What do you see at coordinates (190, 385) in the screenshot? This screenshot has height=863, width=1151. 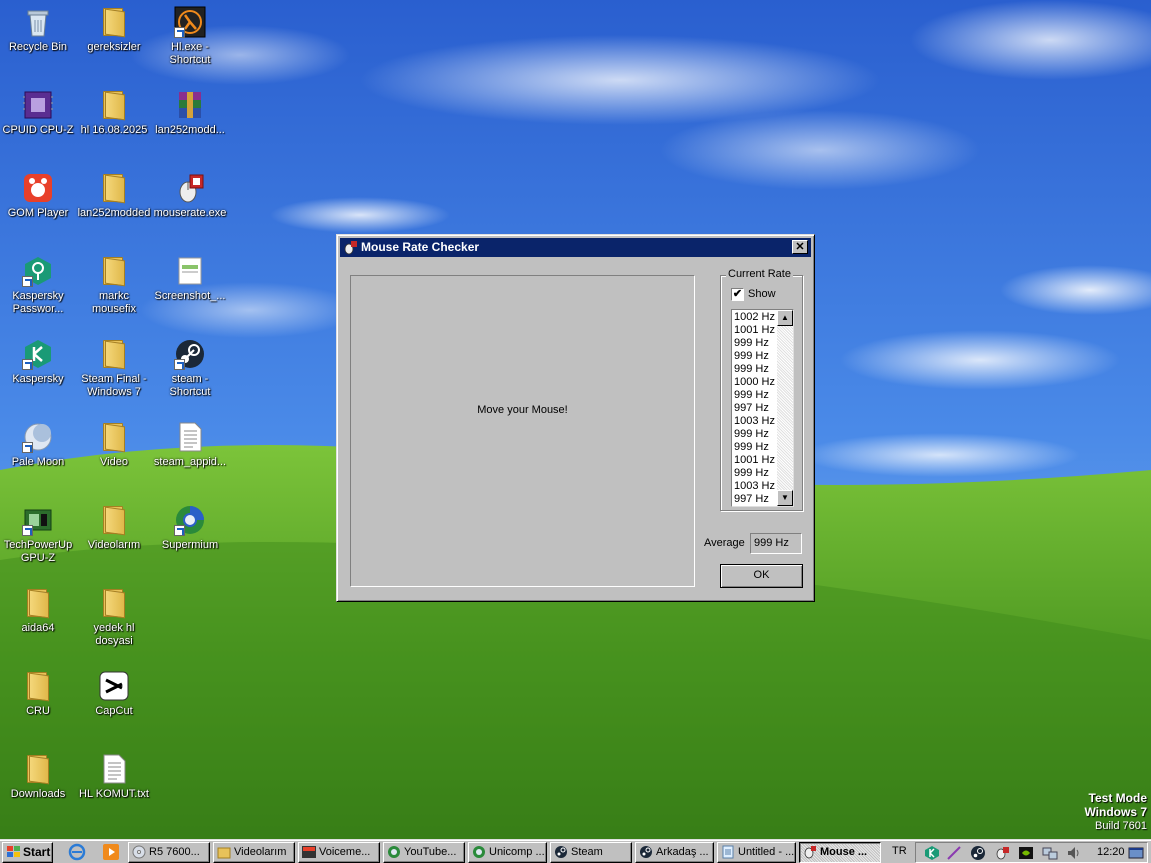 I see `desktop-icon-label: steam - Shortcut` at bounding box center [190, 385].